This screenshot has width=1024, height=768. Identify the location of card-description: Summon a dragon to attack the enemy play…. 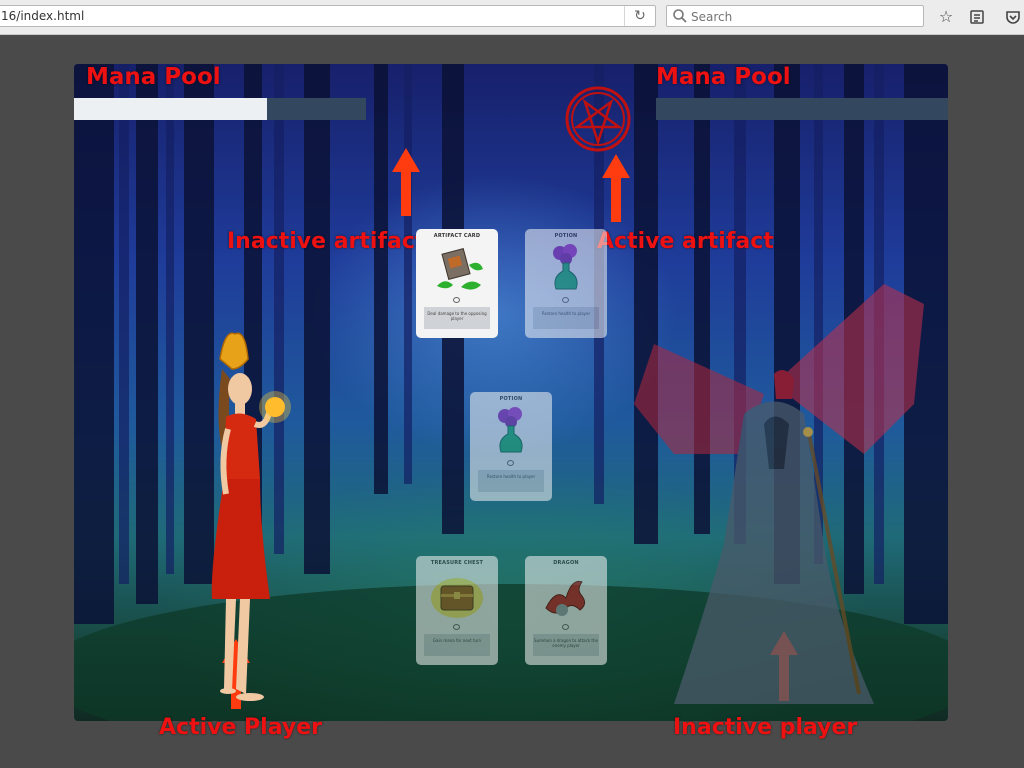
(566, 645).